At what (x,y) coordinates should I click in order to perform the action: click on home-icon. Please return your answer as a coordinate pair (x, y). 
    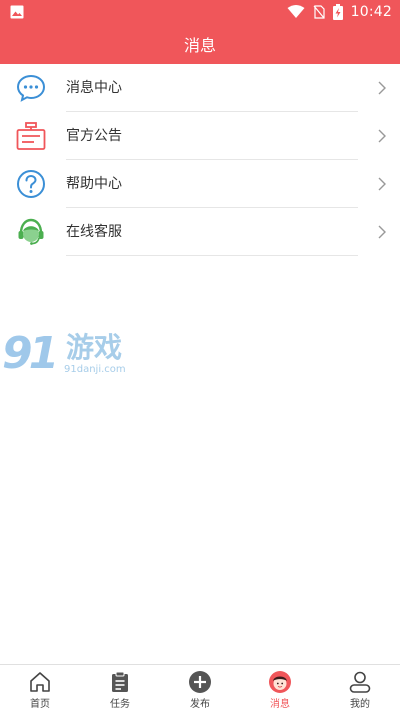
    Looking at the image, I should click on (40, 682).